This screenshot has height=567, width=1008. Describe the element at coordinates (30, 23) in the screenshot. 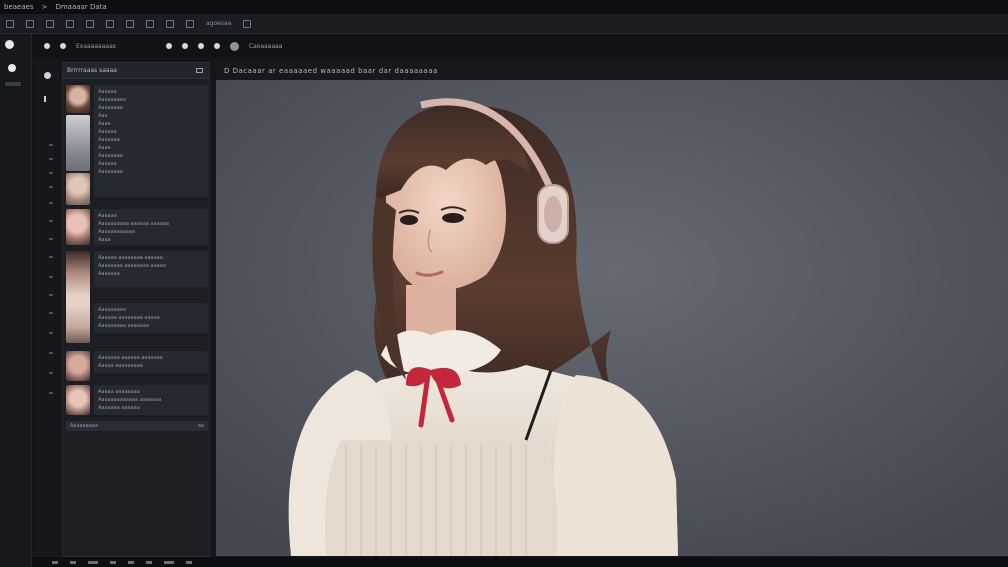

I see `save-icon` at that location.